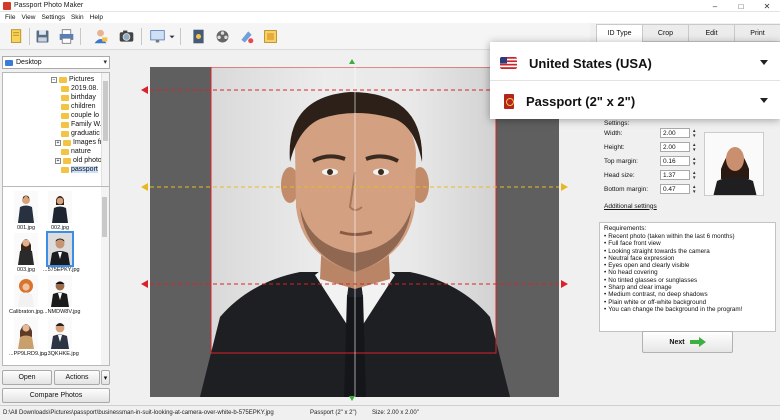 This screenshot has height=420, width=780. I want to click on tree-item: + old photo, so click(78, 160).